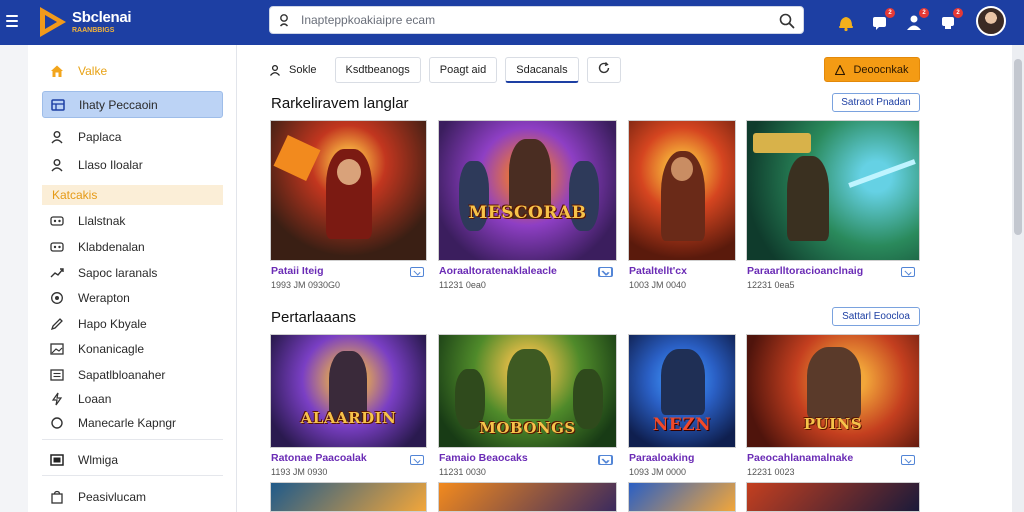 The height and width of the screenshot is (512, 1024). Describe the element at coordinates (98, 460) in the screenshot. I see `sidebar-item-label: Wlmiga` at that location.